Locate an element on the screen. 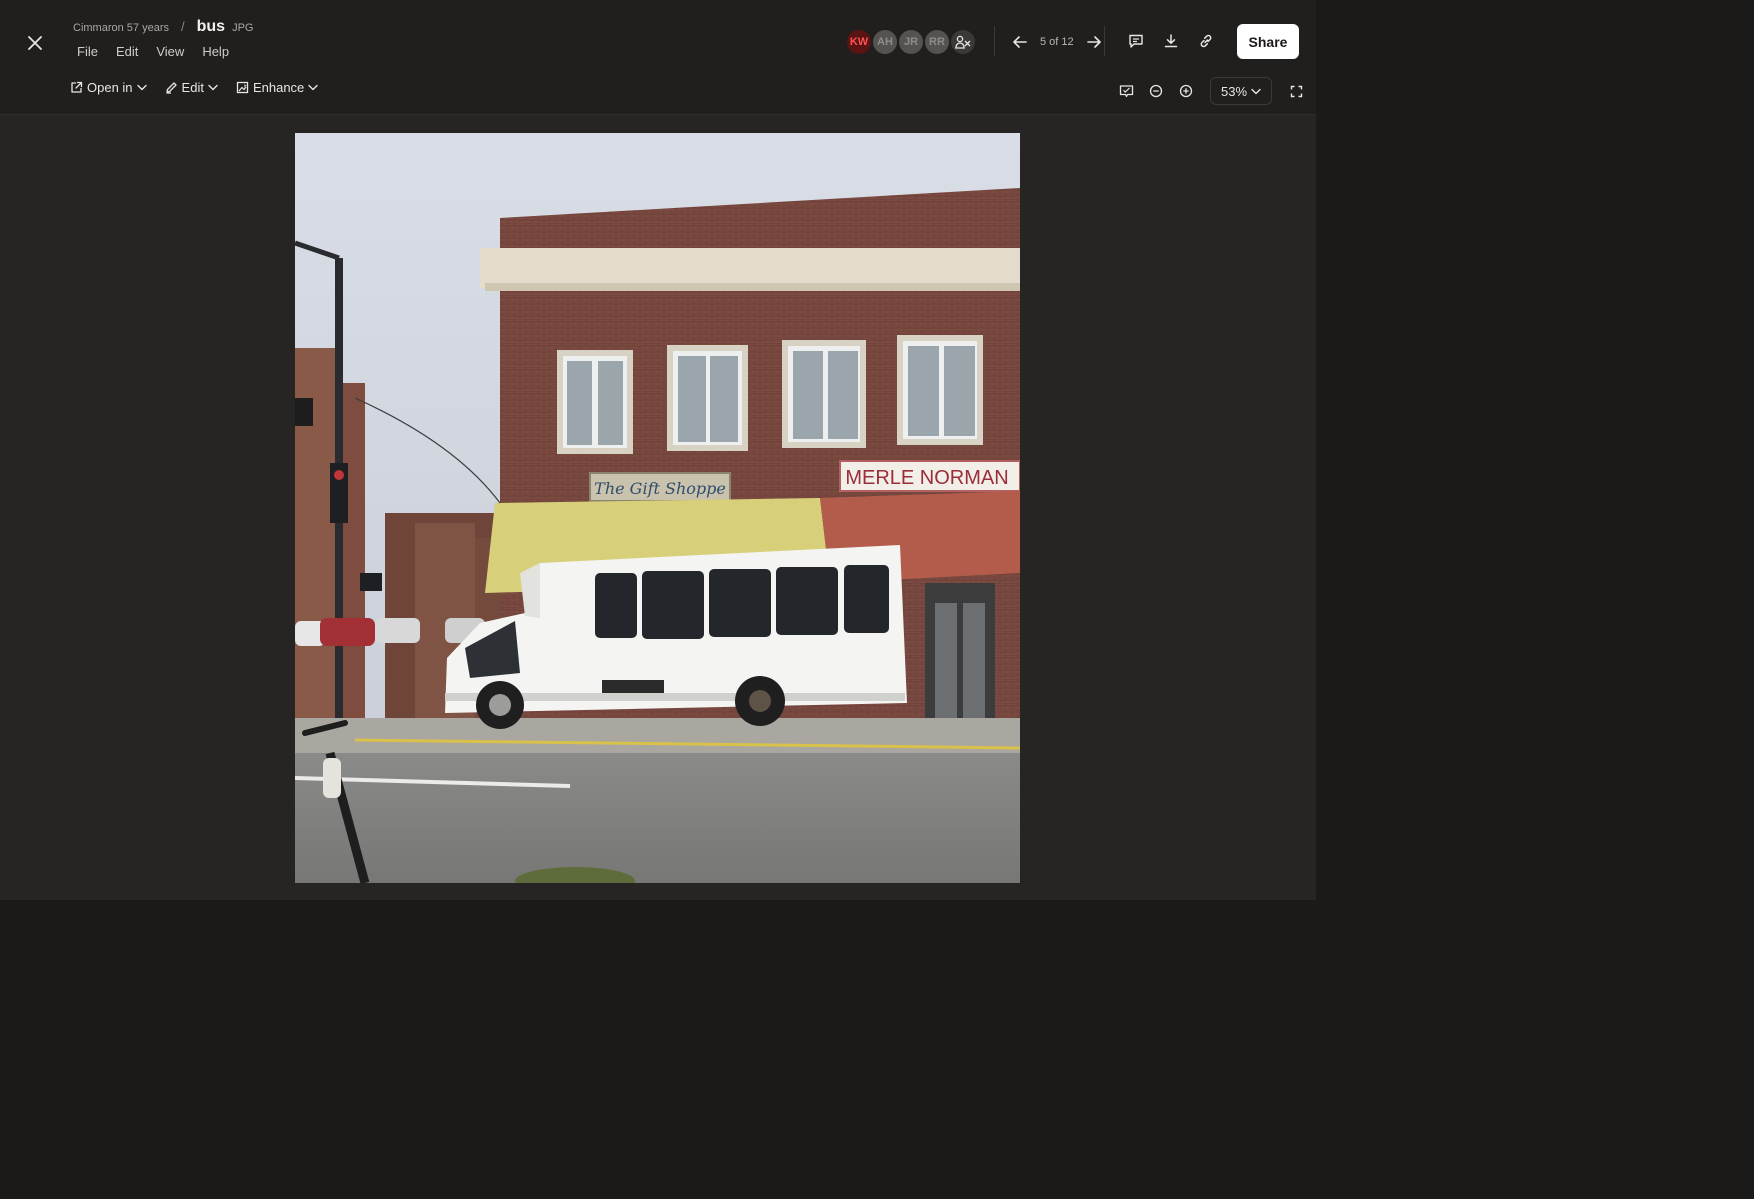  breadcrumb-folder: Cimmaron 57 years is located at coordinates (121, 28).